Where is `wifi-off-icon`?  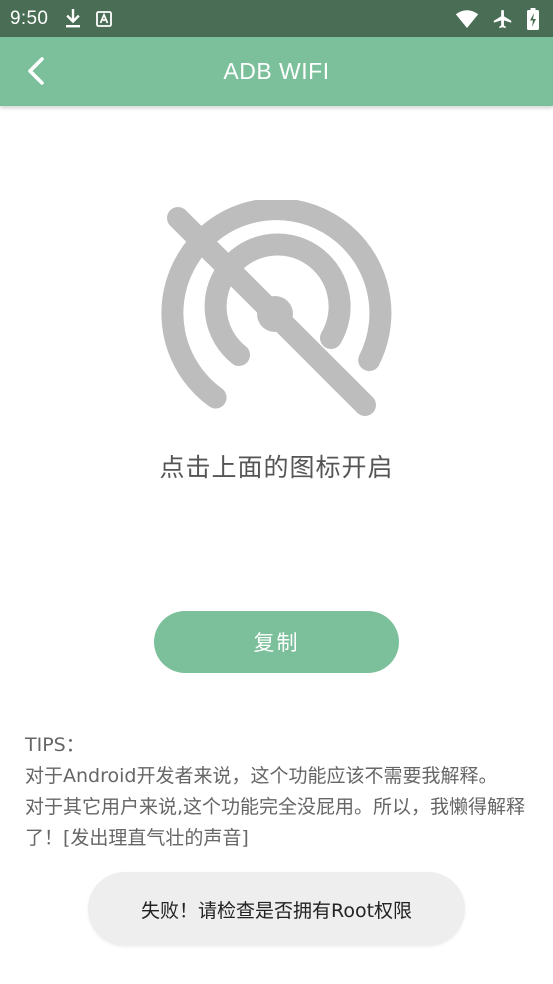 wifi-off-icon is located at coordinates (276, 307).